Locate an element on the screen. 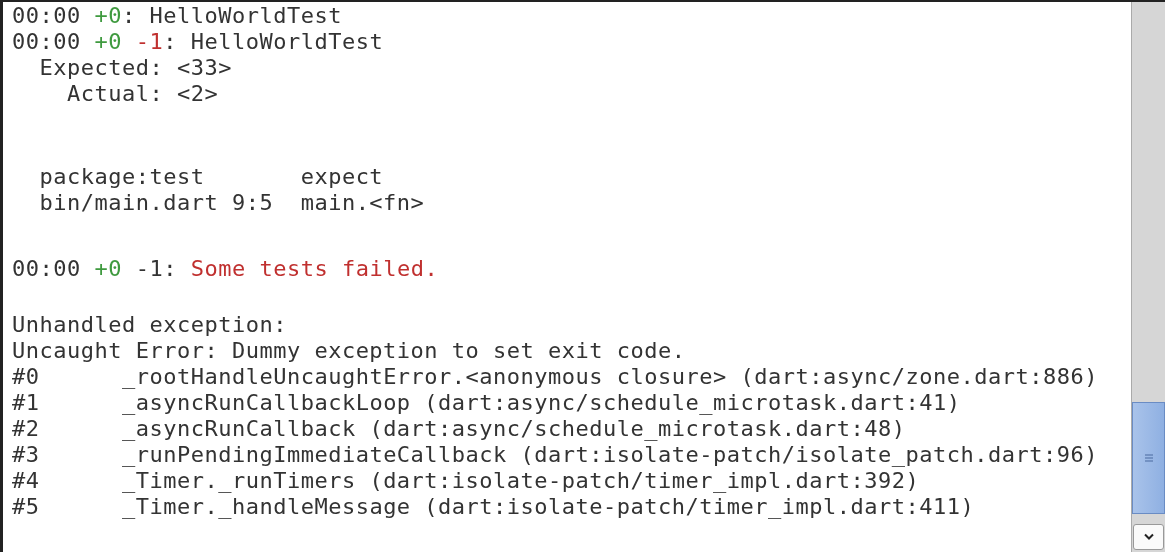 The height and width of the screenshot is (552, 1165). console-line: #5 _Timer._handleMessage (dart:isolate-patch/timer_impl.dart:411) is located at coordinates (493, 507).